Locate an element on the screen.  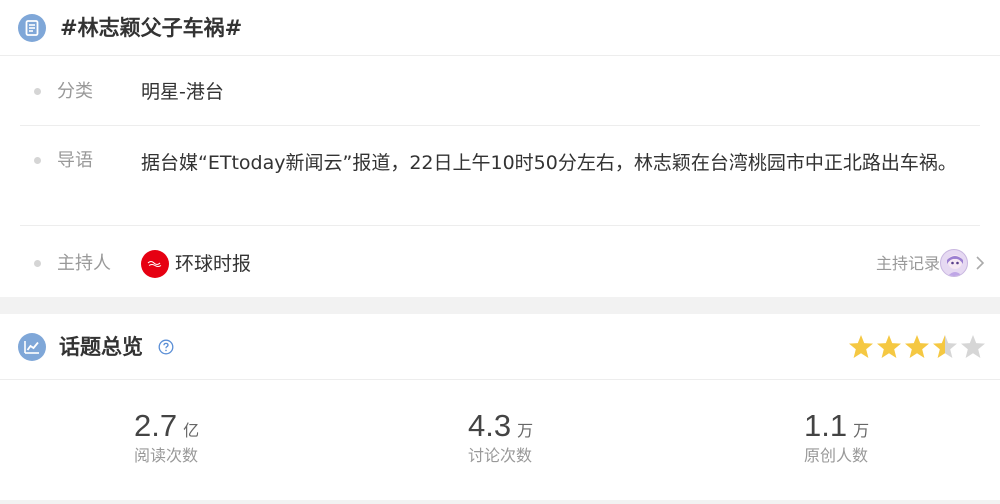
topic-title: #林志颖父子车祸# is located at coordinates (151, 28).